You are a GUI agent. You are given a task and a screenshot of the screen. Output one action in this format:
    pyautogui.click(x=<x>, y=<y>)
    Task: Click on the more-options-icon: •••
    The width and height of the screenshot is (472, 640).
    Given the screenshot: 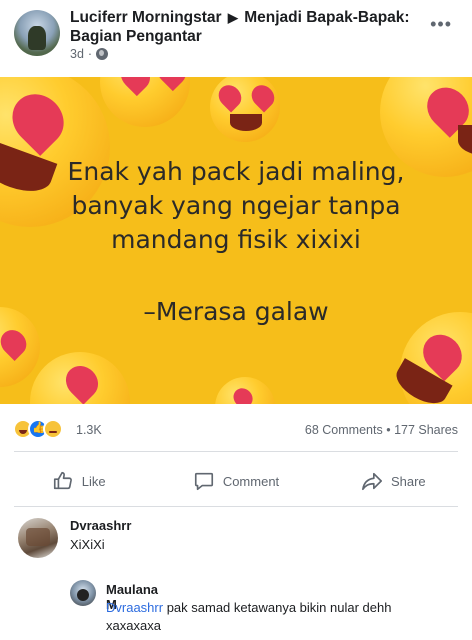 What is the action you would take?
    pyautogui.click(x=441, y=24)
    